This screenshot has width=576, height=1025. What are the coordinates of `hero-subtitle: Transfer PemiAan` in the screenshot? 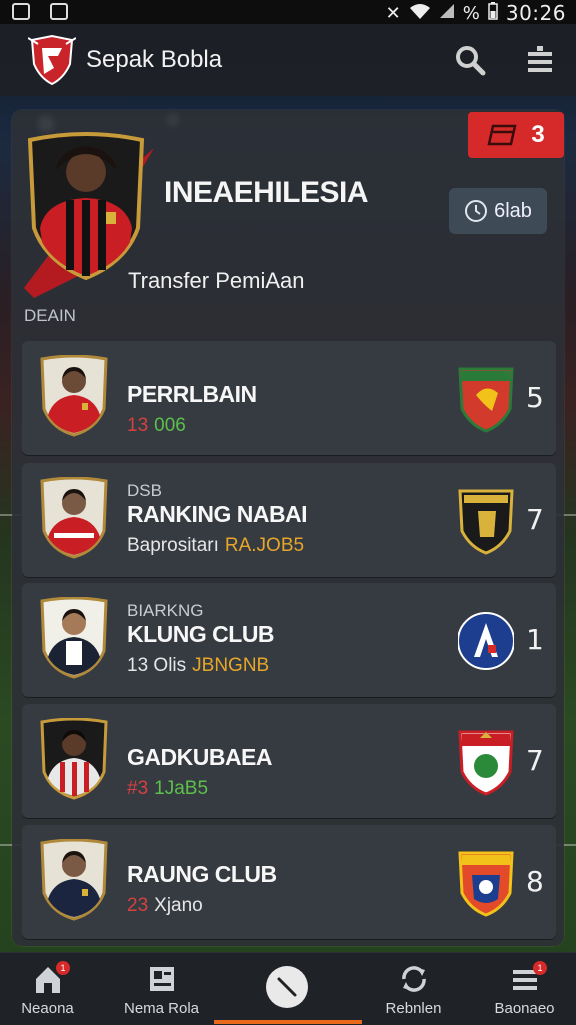 It's located at (216, 280).